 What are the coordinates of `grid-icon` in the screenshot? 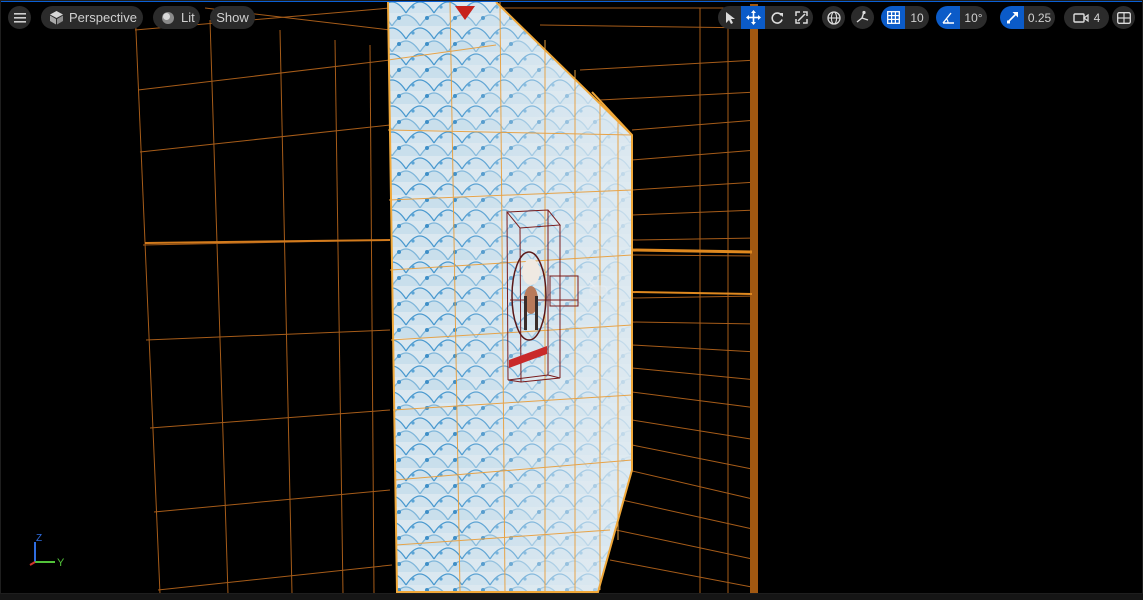 It's located at (893, 17).